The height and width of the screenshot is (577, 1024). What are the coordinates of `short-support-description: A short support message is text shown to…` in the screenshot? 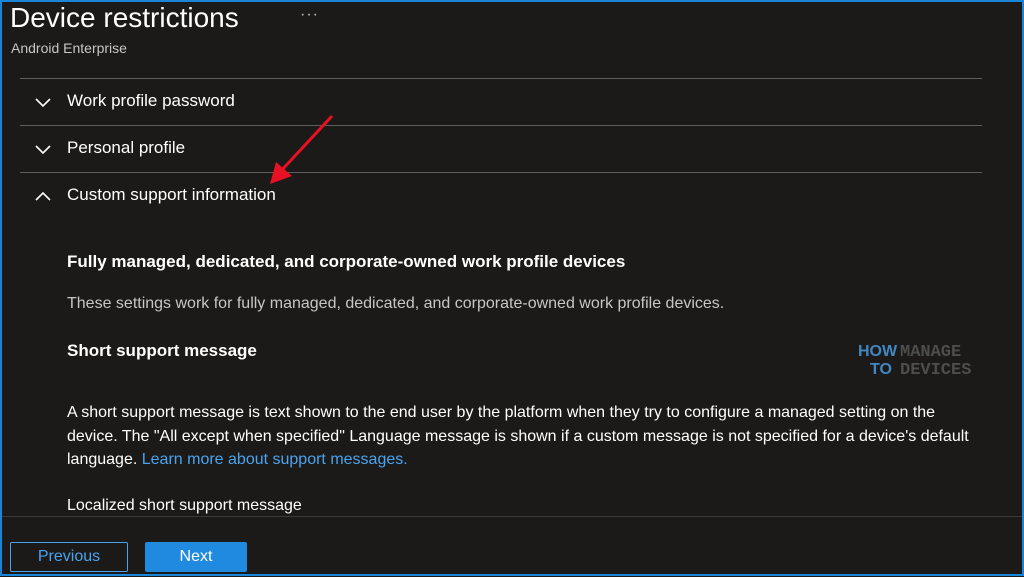 It's located at (527, 436).